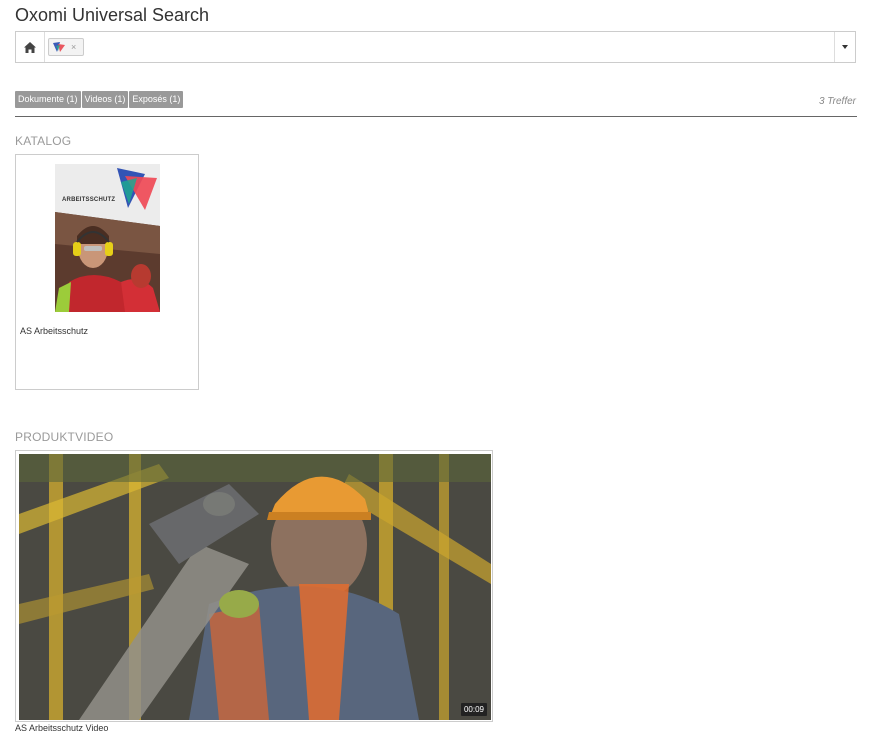 The height and width of the screenshot is (749, 874). What do you see at coordinates (48, 99) in the screenshot?
I see `filter-dokumente-button: Dokumente (1)` at bounding box center [48, 99].